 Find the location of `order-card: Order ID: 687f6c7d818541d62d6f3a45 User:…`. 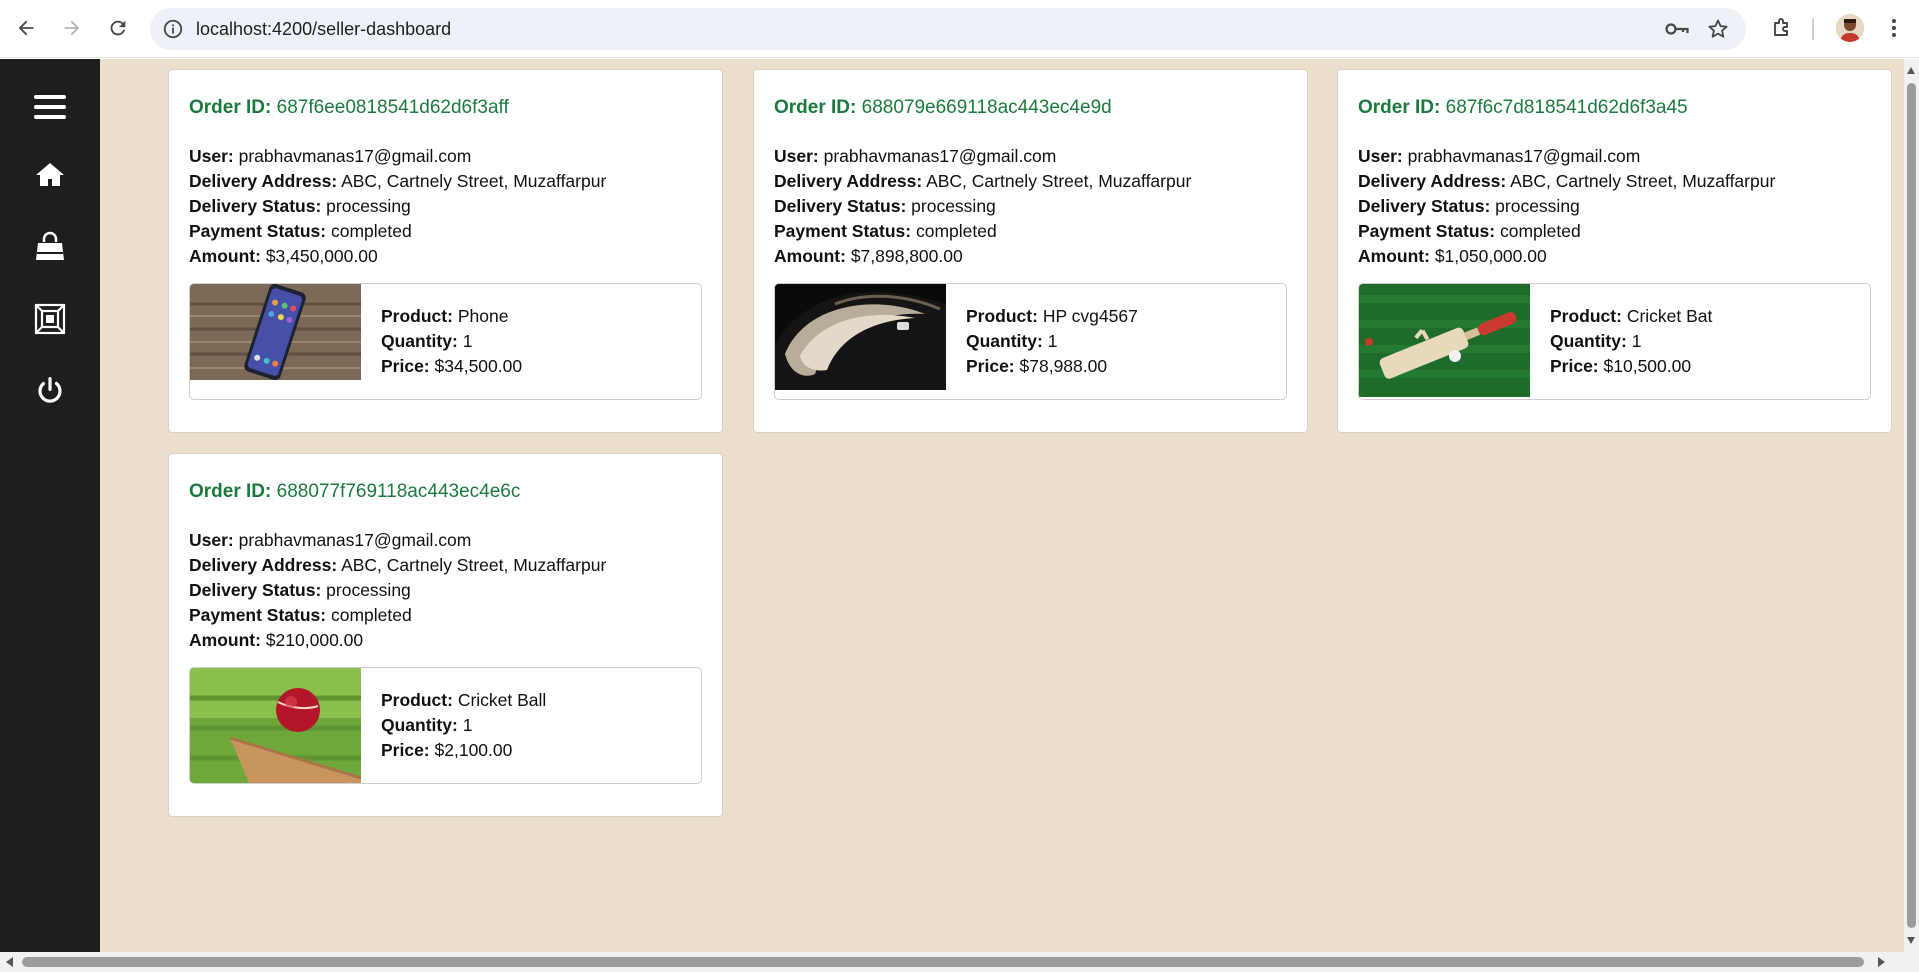

order-card: Order ID: 687f6c7d818541d62d6f3a45 User:… is located at coordinates (1614, 251).